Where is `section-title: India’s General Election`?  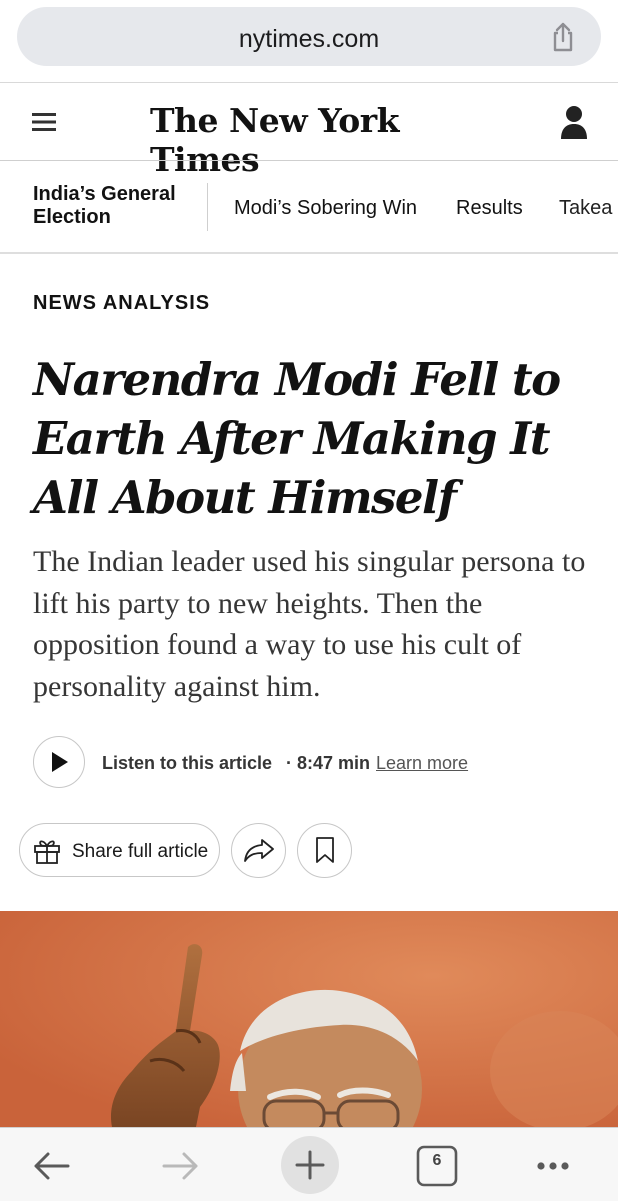
section-title: India’s General Election is located at coordinates (115, 206).